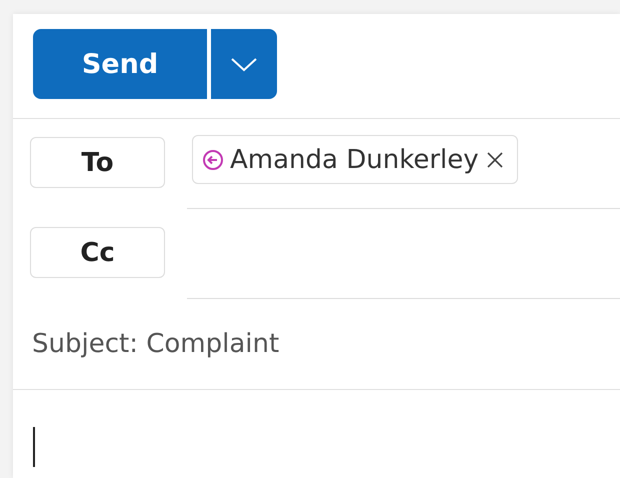 The width and height of the screenshot is (620, 478). What do you see at coordinates (34, 447) in the screenshot?
I see `text-cursor` at bounding box center [34, 447].